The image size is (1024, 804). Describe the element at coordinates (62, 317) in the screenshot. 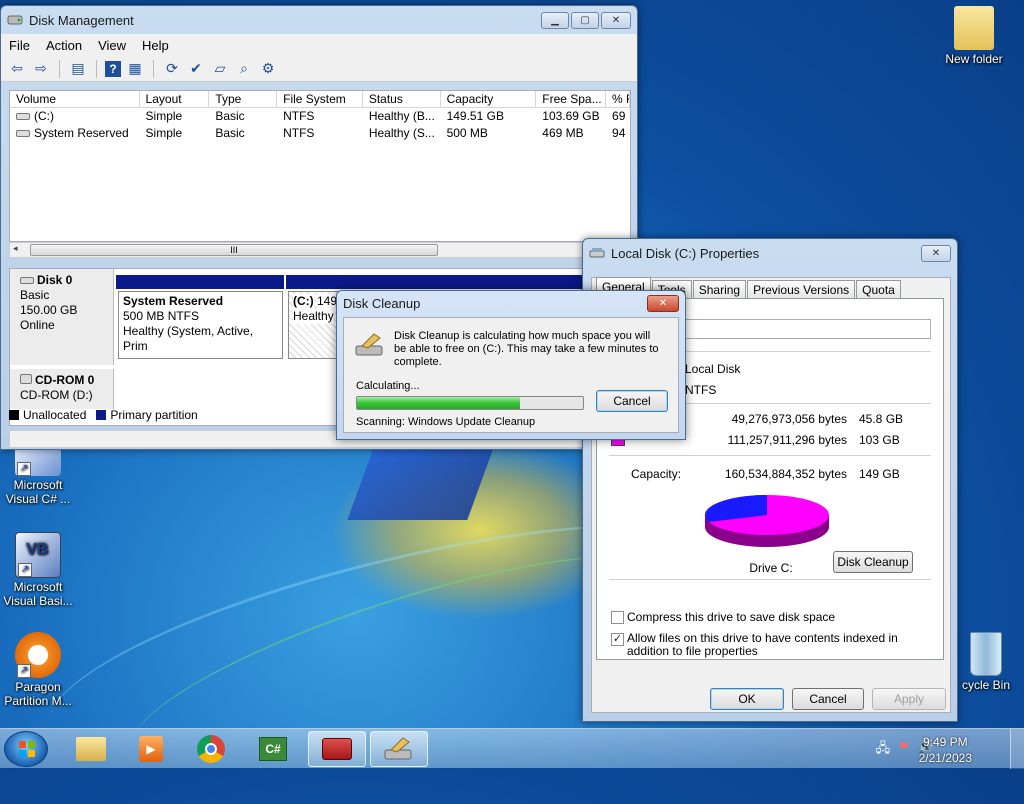

I see `disk-0-label: Disk 0 Basic 150.00 GB Online` at that location.